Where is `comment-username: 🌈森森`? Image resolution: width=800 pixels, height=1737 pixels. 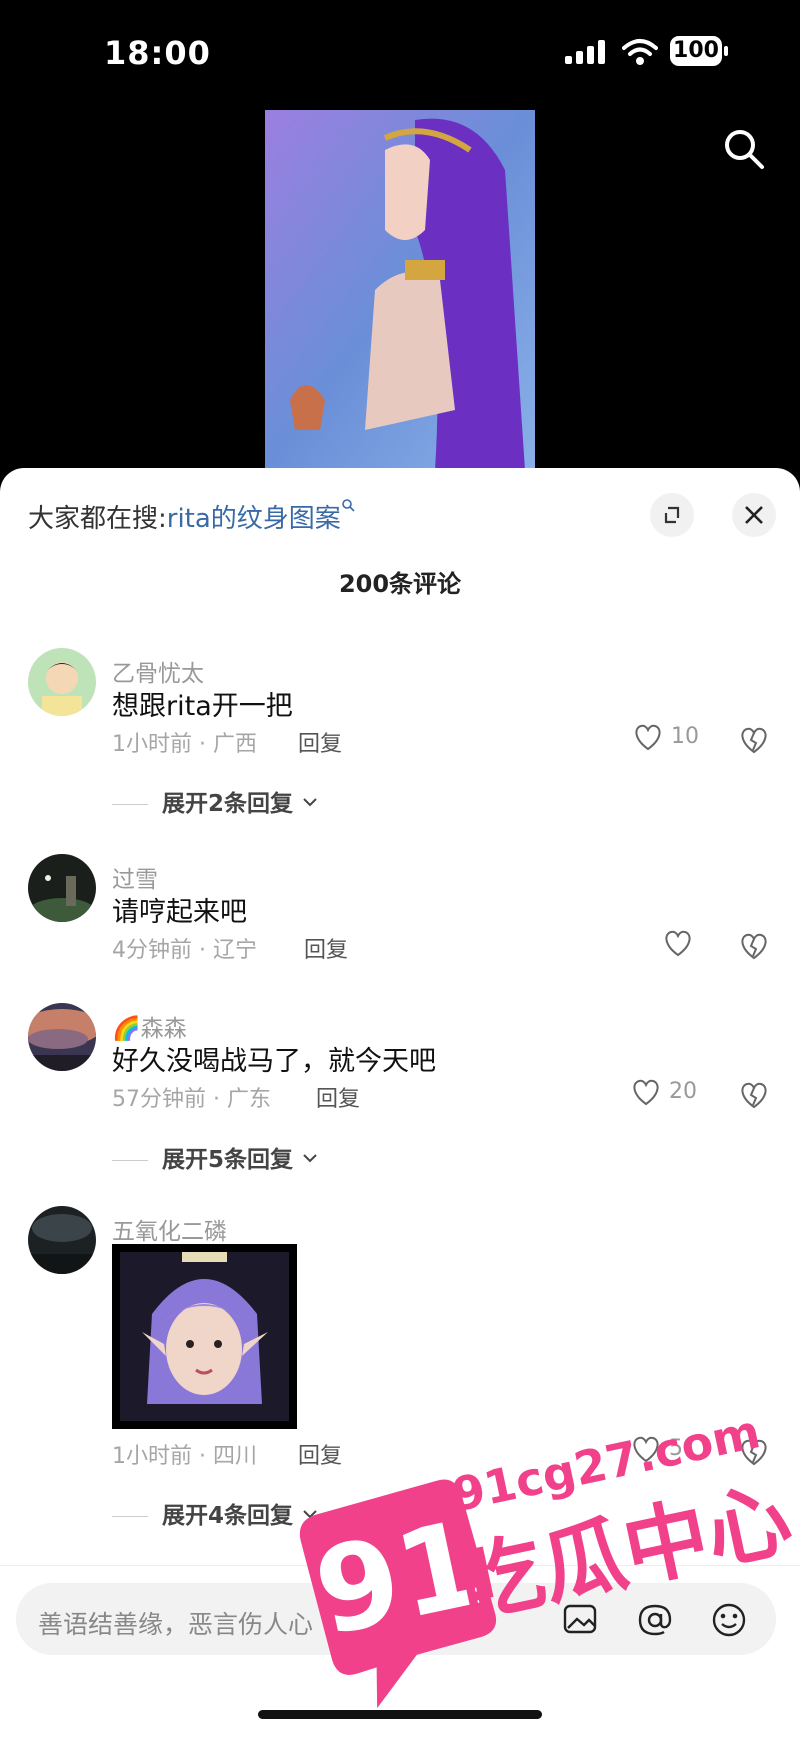 comment-username: 🌈森森 is located at coordinates (149, 1026).